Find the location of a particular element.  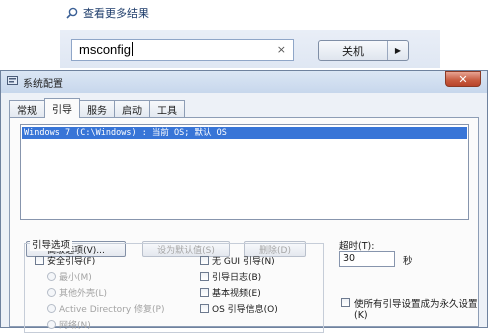

boot-log-option: 引导日志(B) is located at coordinates (230, 276).